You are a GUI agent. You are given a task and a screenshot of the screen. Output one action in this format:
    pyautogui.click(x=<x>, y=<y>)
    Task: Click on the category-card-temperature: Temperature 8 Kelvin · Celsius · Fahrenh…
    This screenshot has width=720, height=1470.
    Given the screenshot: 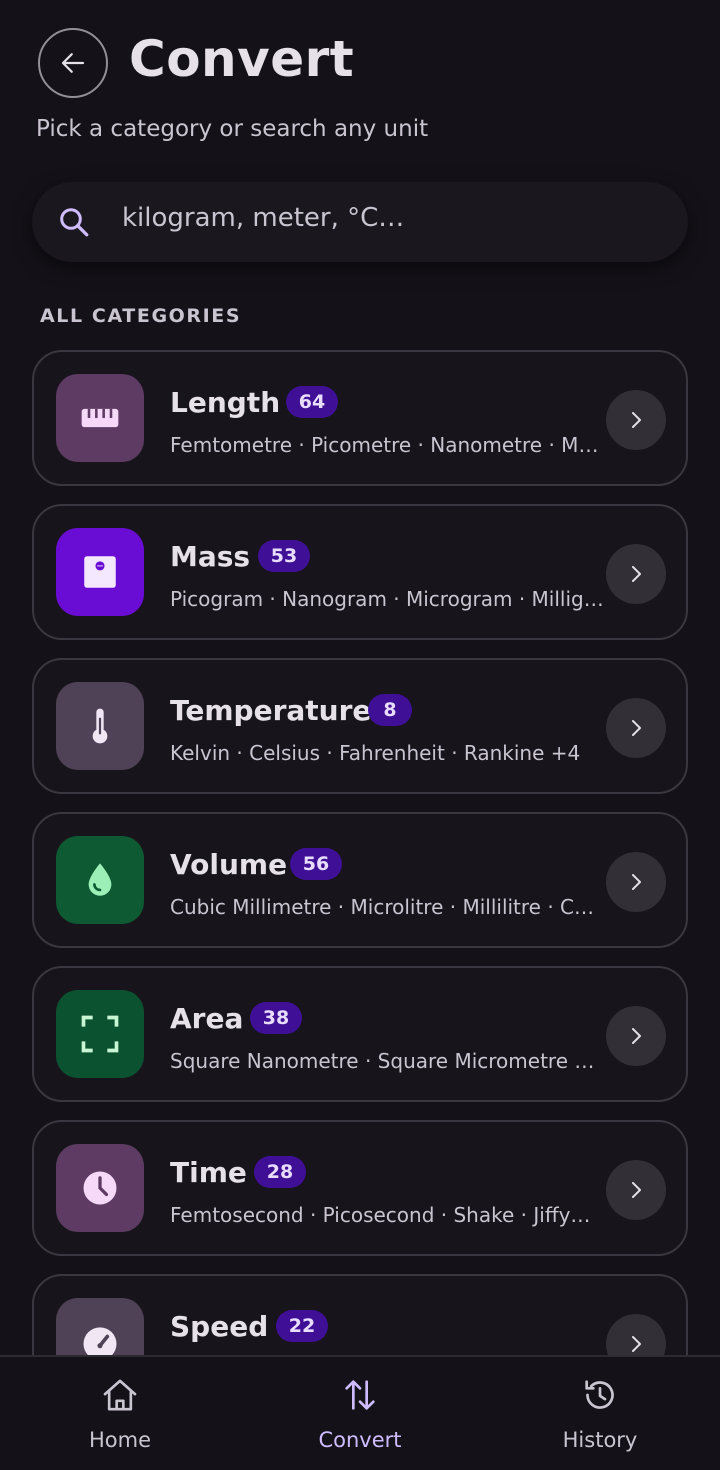 What is the action you would take?
    pyautogui.click(x=360, y=726)
    